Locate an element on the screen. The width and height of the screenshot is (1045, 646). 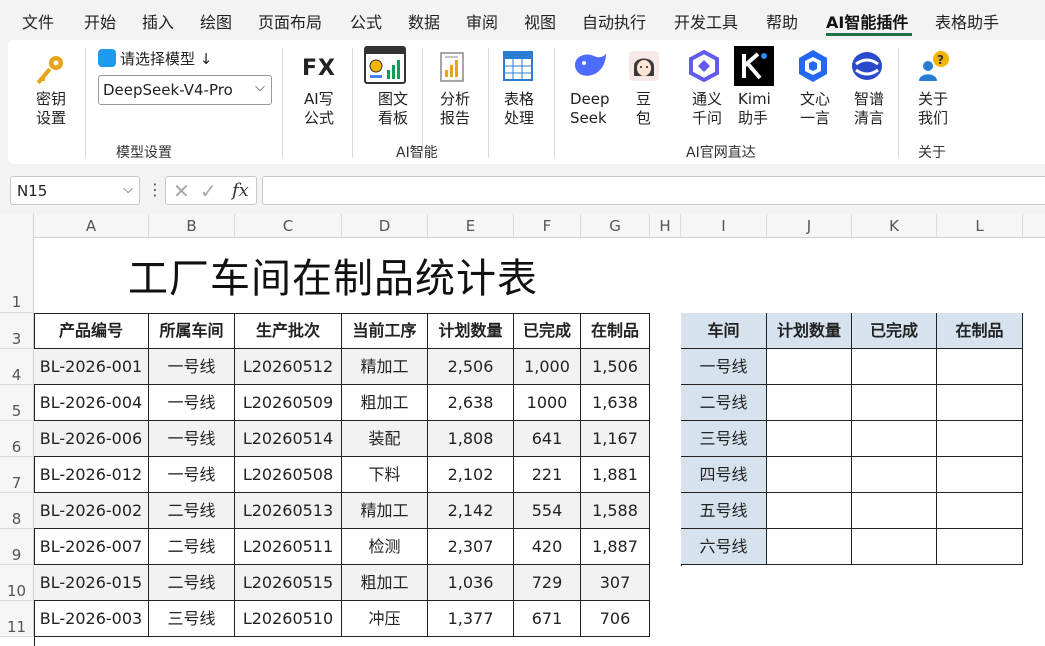
row-header-6: 6 is located at coordinates (17, 439).